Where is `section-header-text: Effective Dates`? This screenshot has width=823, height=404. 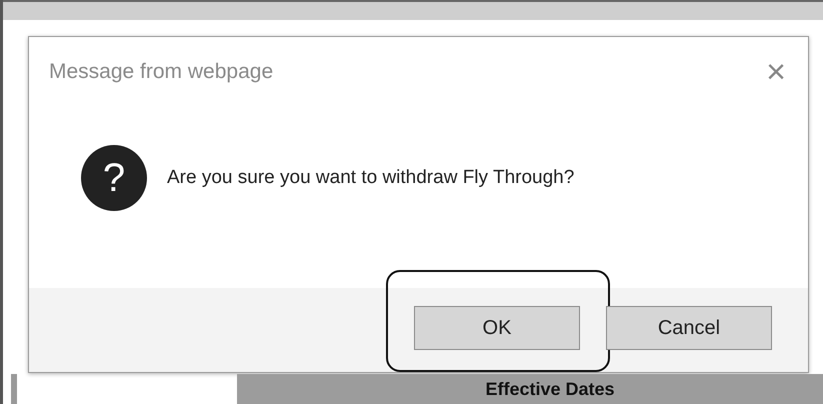 section-header-text: Effective Dates is located at coordinates (550, 389).